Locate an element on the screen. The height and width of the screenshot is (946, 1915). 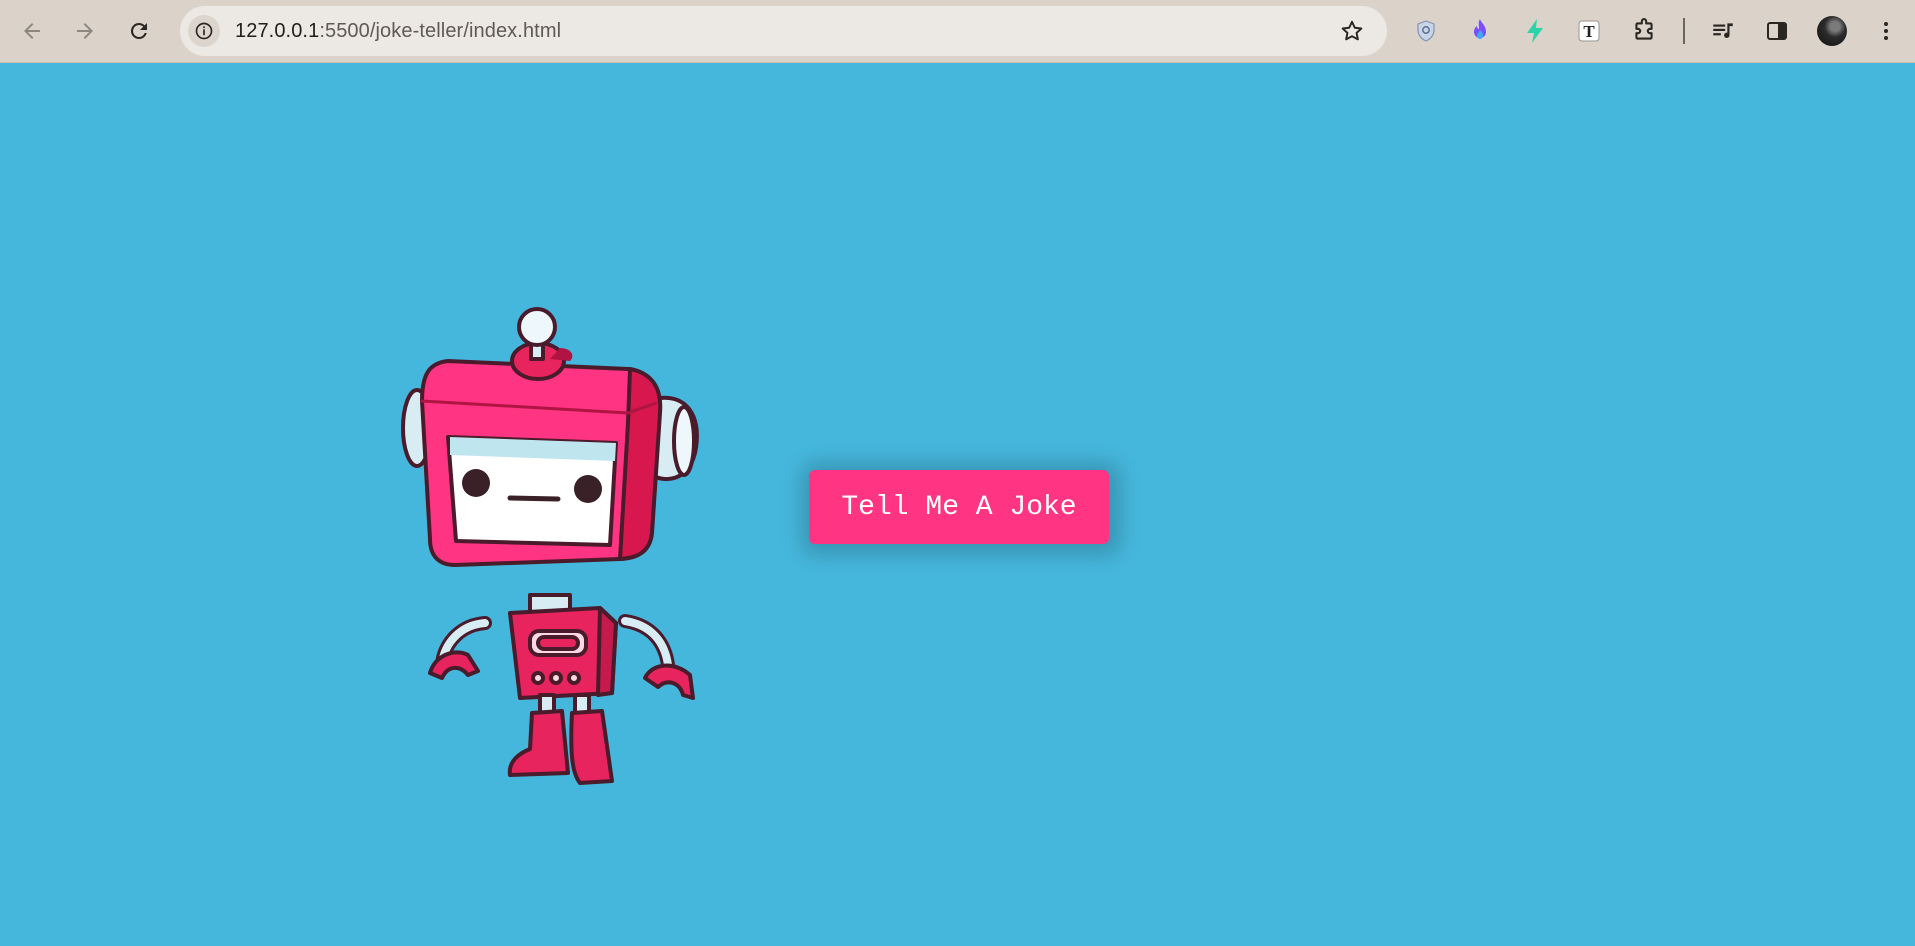
browser-toolbar: 127.0.0.1:5500/joke-teller/index.html T is located at coordinates (957, 31).